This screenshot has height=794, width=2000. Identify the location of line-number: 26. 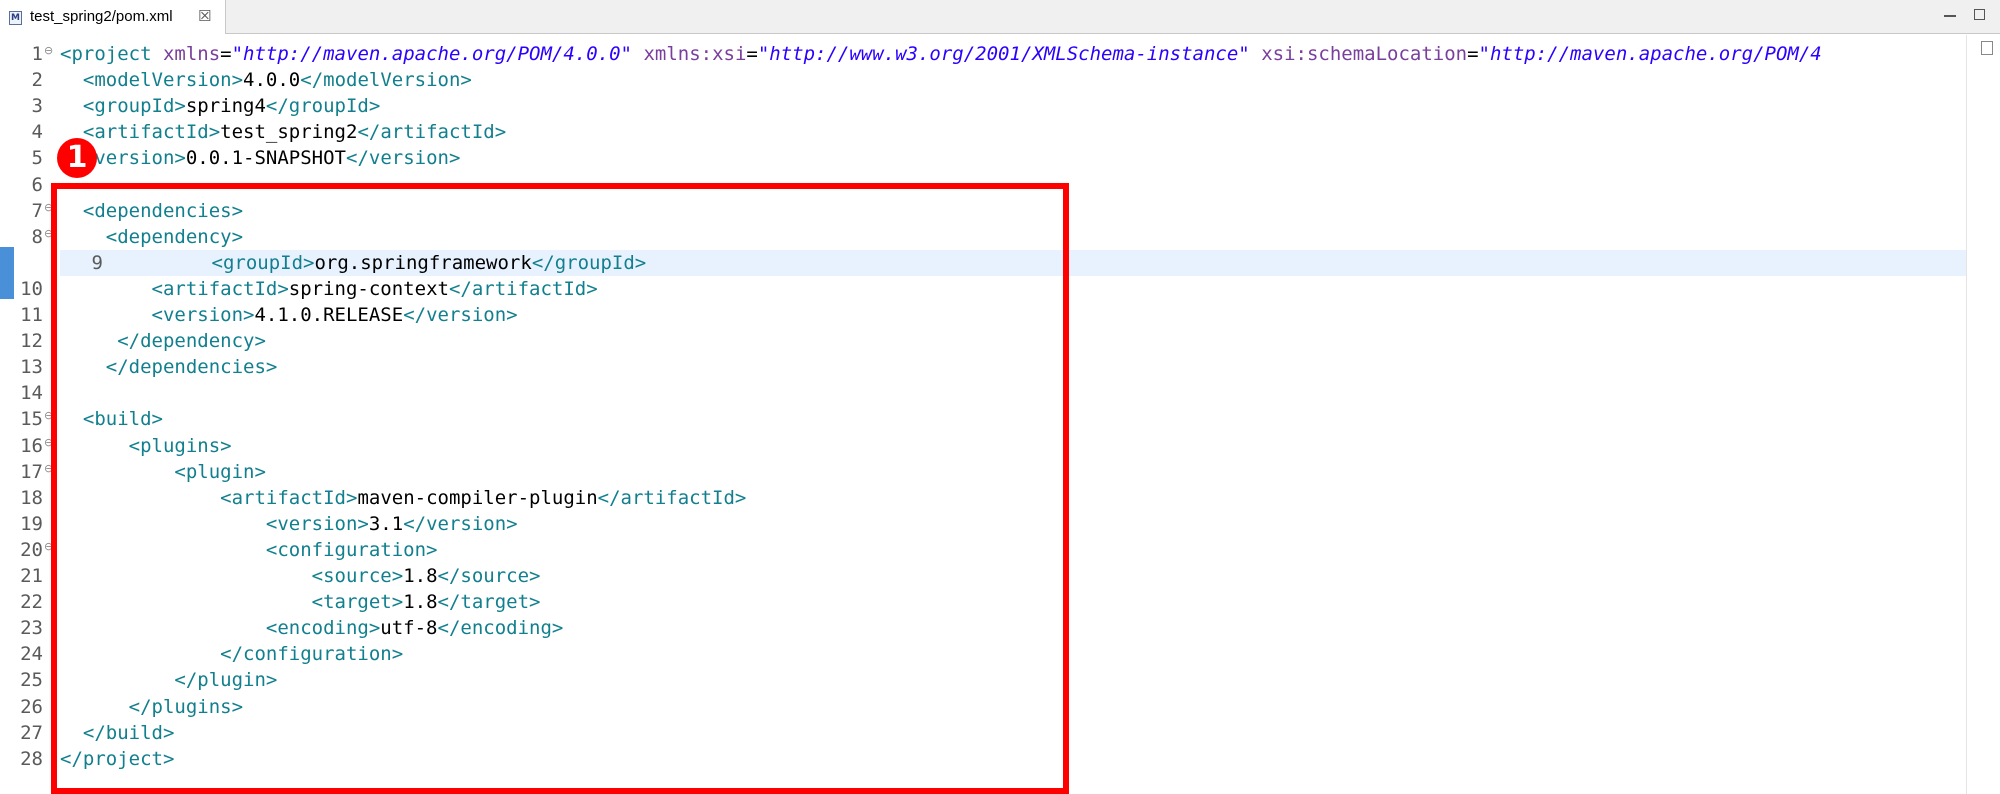
(31, 706).